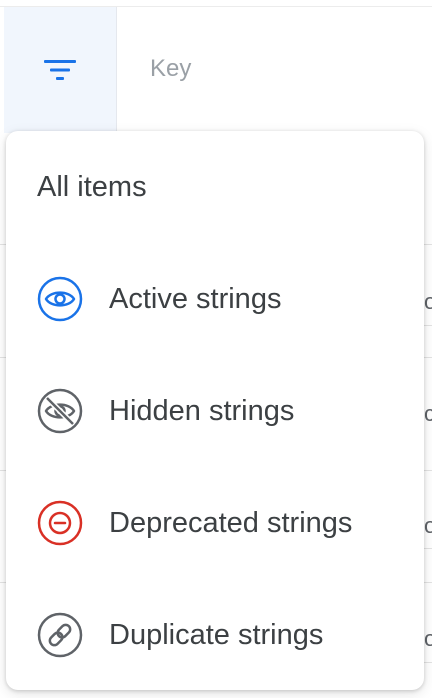  What do you see at coordinates (195, 299) in the screenshot?
I see `menu-item-label: Active strings` at bounding box center [195, 299].